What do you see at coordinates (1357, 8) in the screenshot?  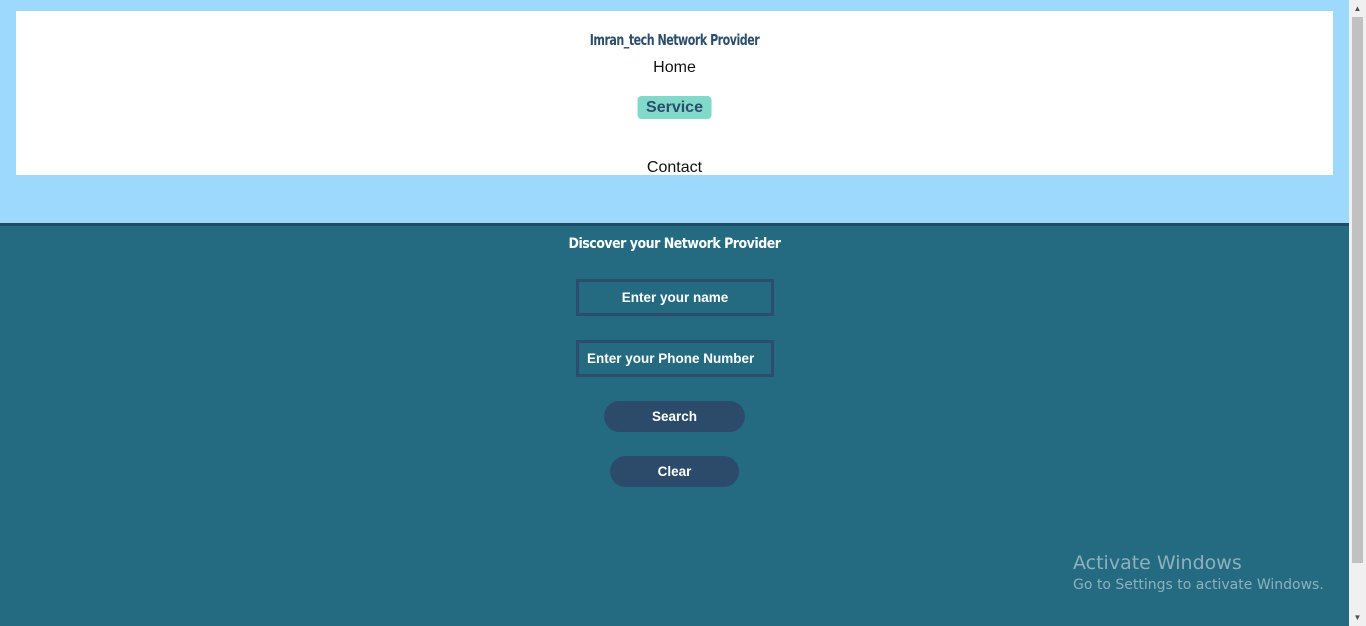 I see `scroll-up-arrow-icon: ▲` at bounding box center [1357, 8].